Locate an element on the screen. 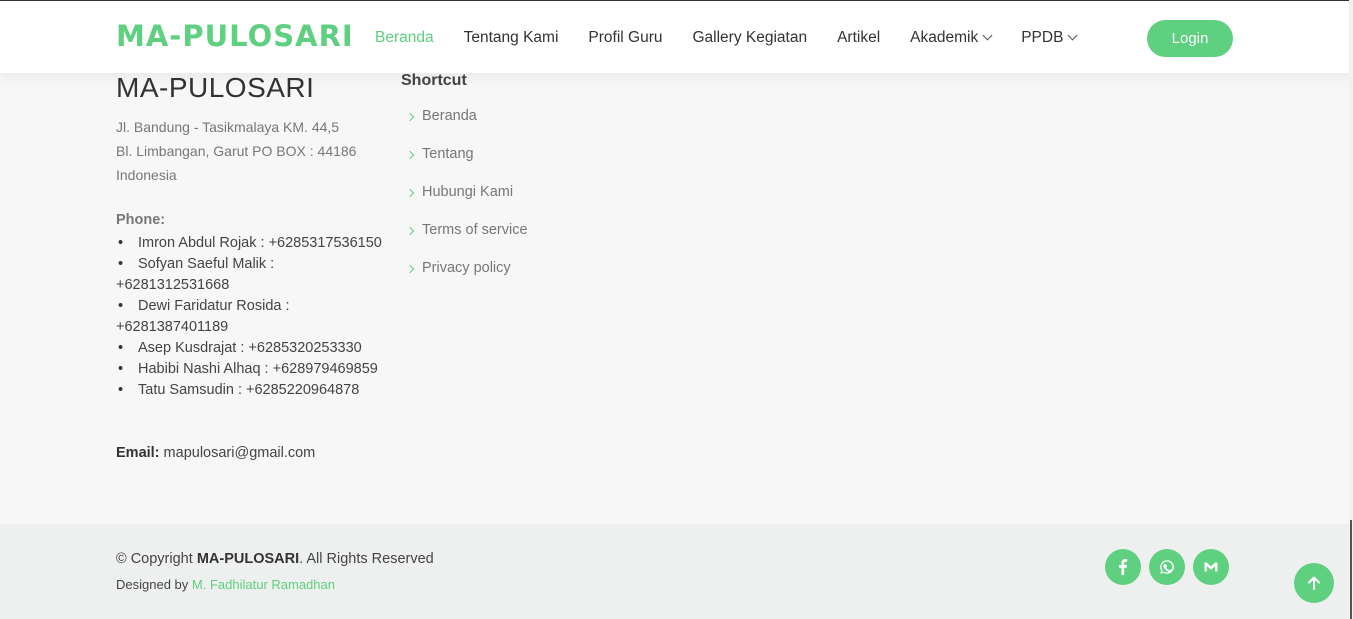 The width and height of the screenshot is (1353, 619). designer-link: M. Fadhilatur Ramadhan is located at coordinates (263, 584).